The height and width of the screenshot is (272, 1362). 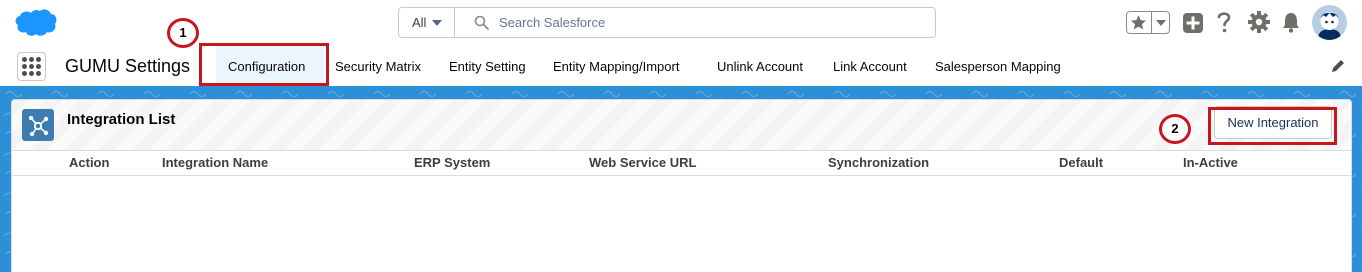 What do you see at coordinates (642, 162) in the screenshot?
I see `column-header-web-service-url: Web Service URL` at bounding box center [642, 162].